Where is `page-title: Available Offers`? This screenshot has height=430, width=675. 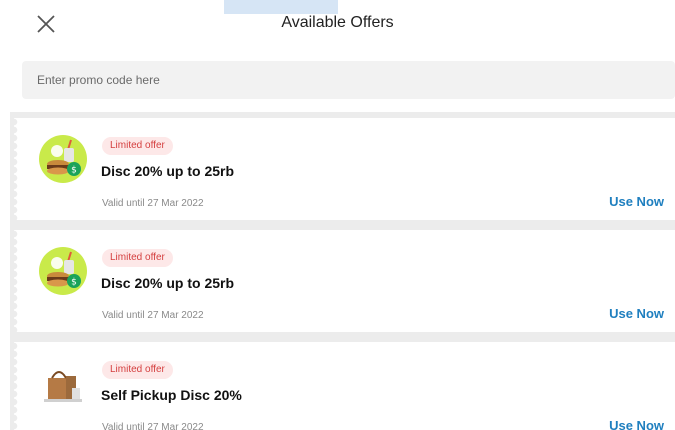
page-title: Available Offers is located at coordinates (337, 22).